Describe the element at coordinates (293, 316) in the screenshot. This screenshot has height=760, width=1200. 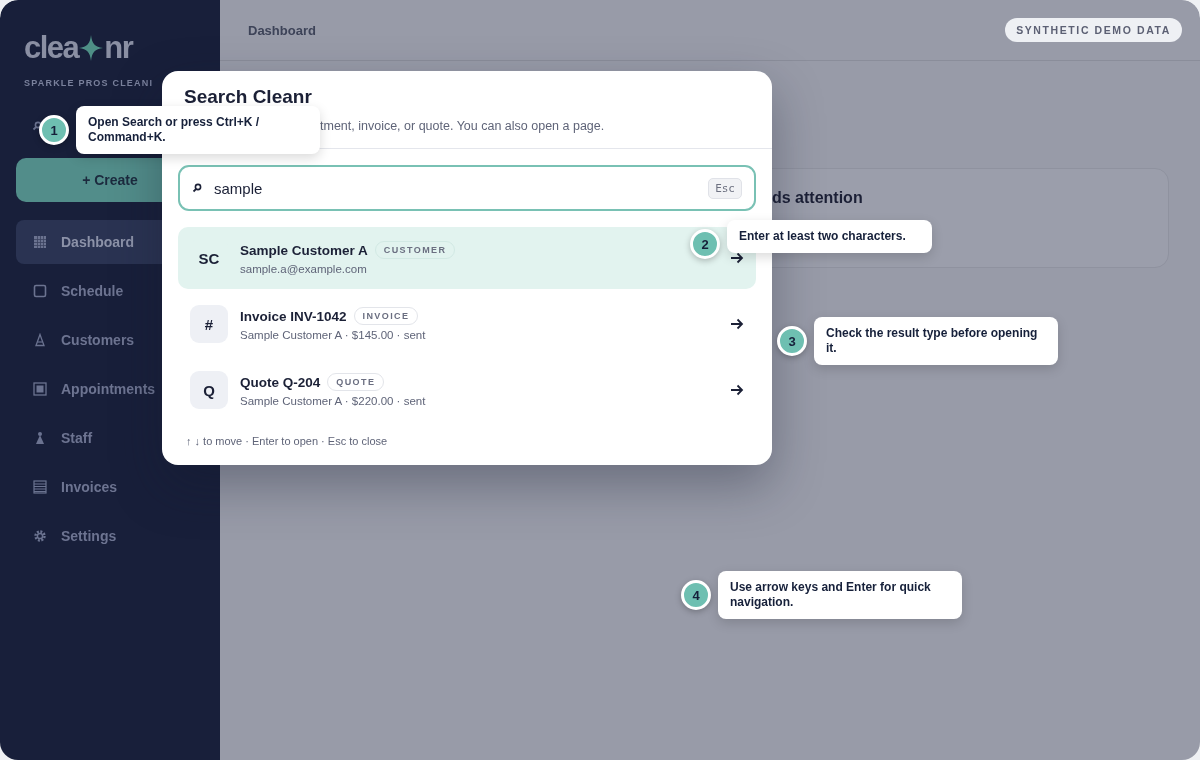
I see `result-title: Invoice INV-1042` at that location.